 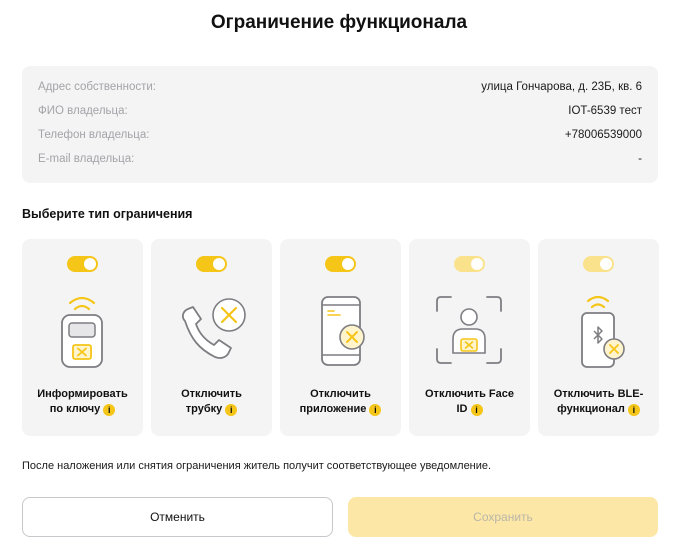 I want to click on card-label: Отключить приложение i, so click(x=340, y=402).